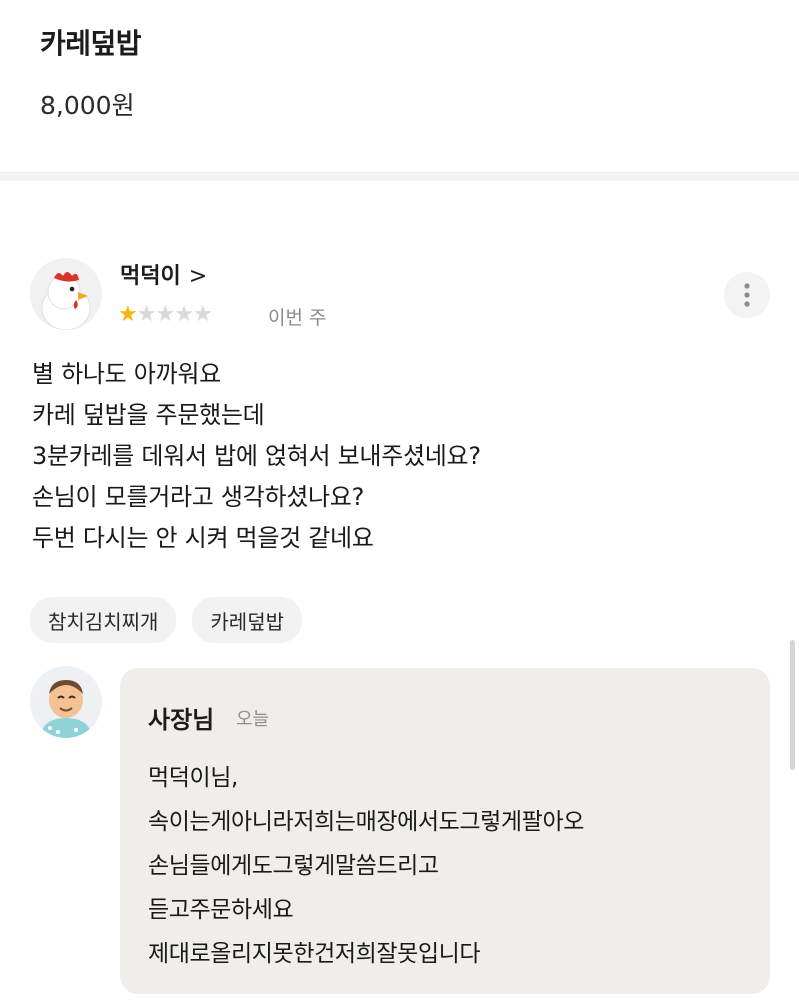 This screenshot has width=799, height=1007. Describe the element at coordinates (128, 314) in the screenshot. I see `star-filled-icon: ★` at that location.